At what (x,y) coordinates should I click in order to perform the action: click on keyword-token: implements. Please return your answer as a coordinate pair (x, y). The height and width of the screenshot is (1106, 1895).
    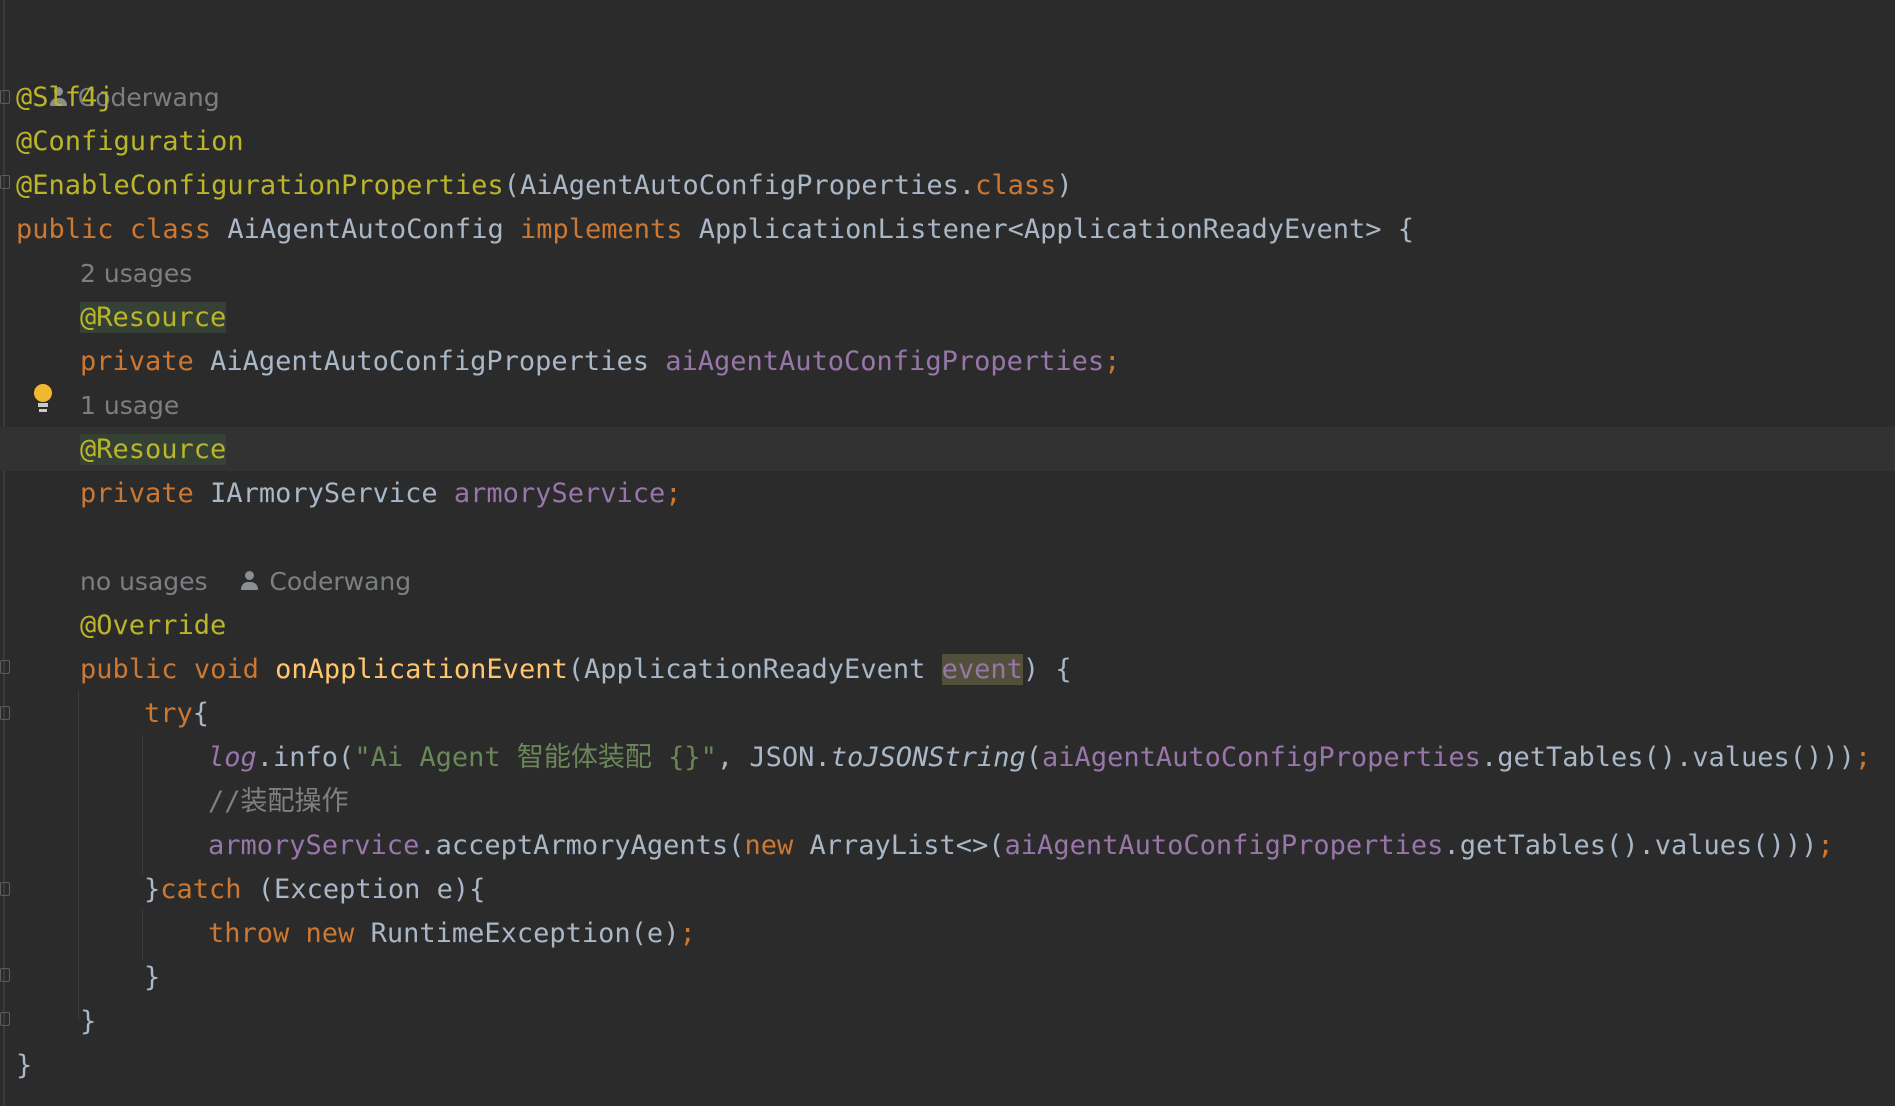
    Looking at the image, I should click on (601, 229).